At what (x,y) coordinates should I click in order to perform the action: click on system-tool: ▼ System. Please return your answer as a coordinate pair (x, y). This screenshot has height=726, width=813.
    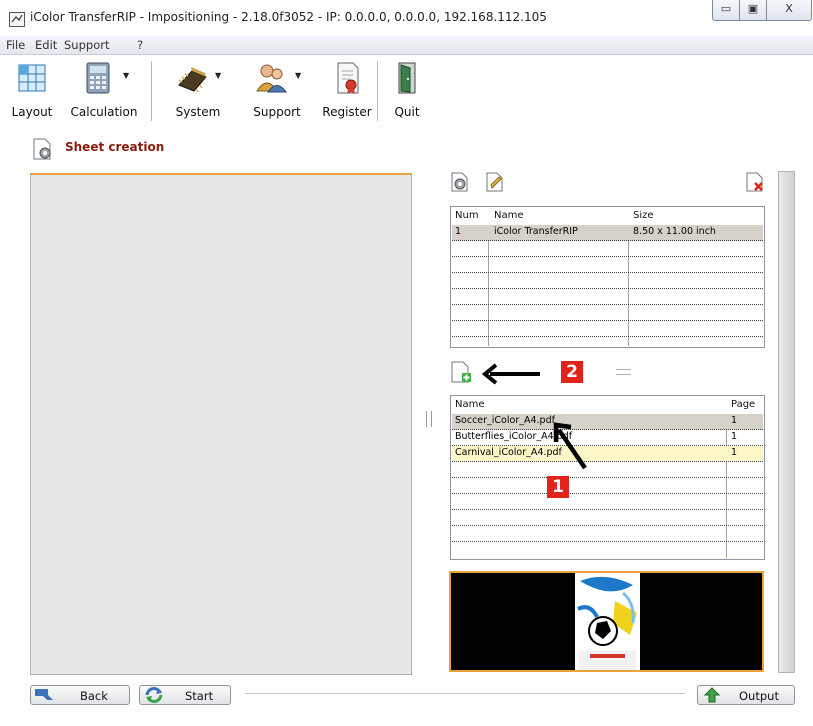
    Looking at the image, I should click on (198, 92).